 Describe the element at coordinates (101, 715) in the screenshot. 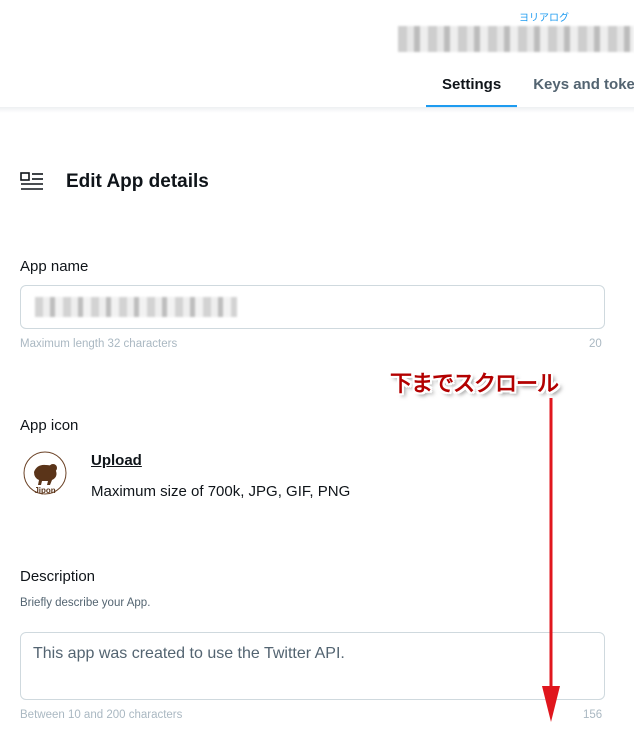

I see `description-hint: Between 10 and 200 characters` at that location.